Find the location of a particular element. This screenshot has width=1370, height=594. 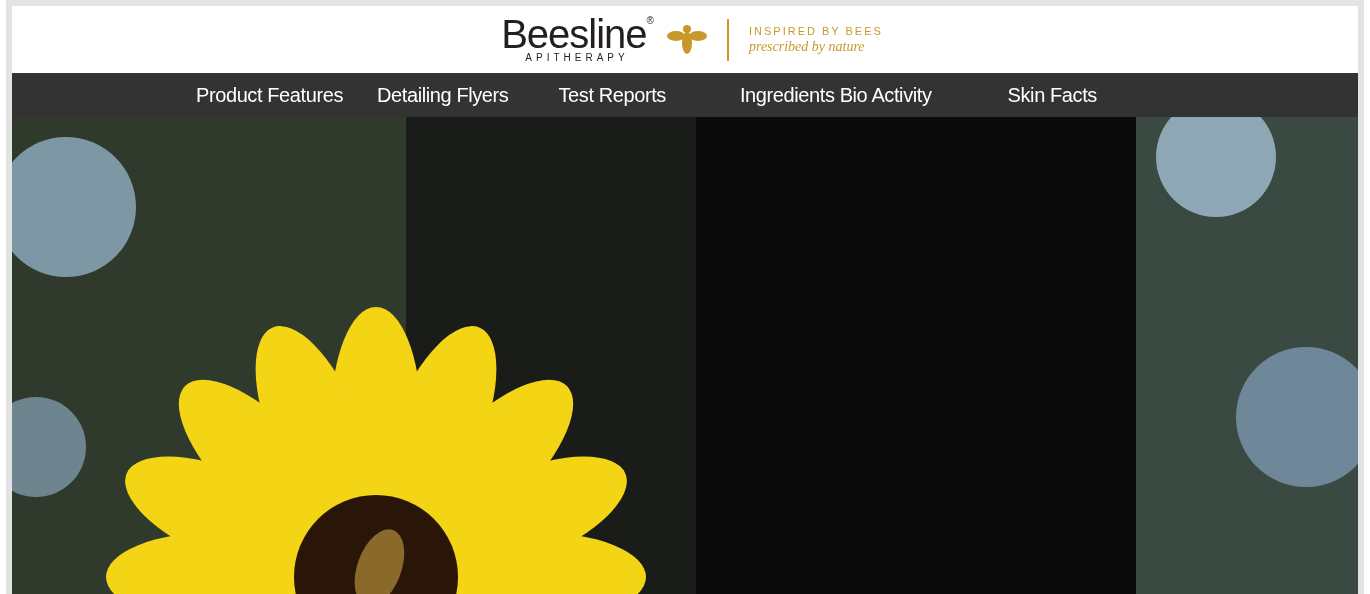

nav-link: Product Features is located at coordinates (269, 95).